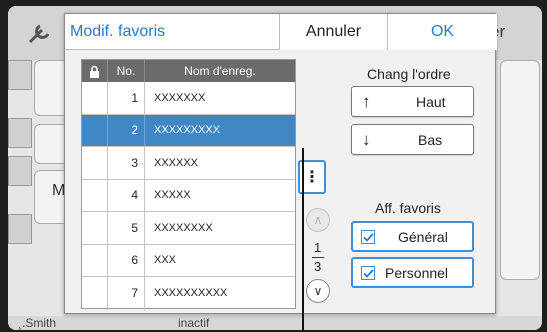  What do you see at coordinates (409, 74) in the screenshot?
I see `change-order-label: Chang l'ordre` at bounding box center [409, 74].